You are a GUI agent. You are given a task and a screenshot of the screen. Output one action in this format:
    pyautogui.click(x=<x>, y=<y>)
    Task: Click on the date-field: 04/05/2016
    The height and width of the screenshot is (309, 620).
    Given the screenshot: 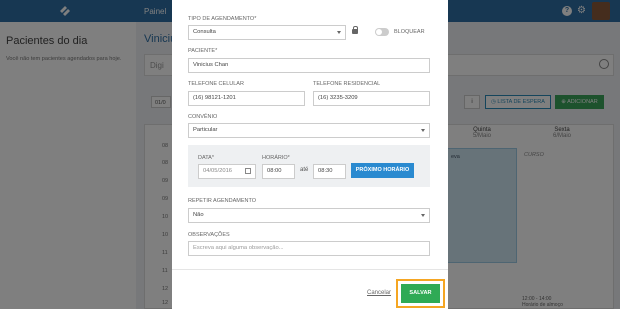 What is the action you would take?
    pyautogui.click(x=227, y=171)
    